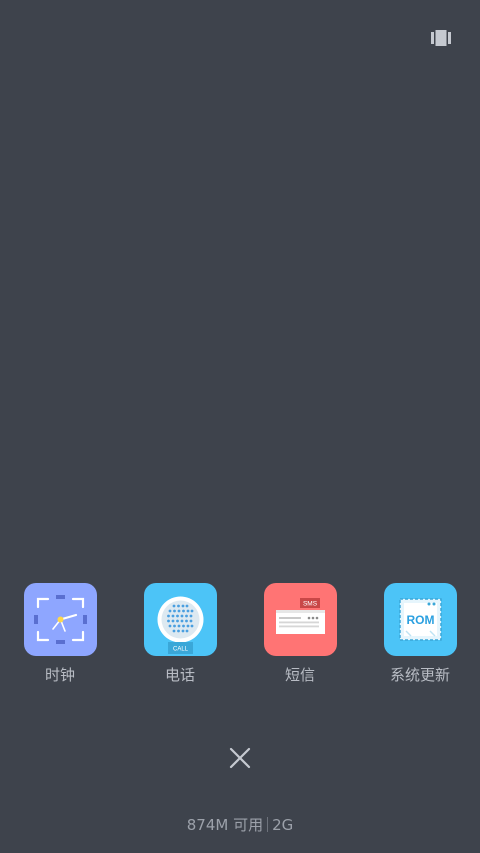 Image resolution: width=480 pixels, height=853 pixels. I want to click on close-icon, so click(240, 758).